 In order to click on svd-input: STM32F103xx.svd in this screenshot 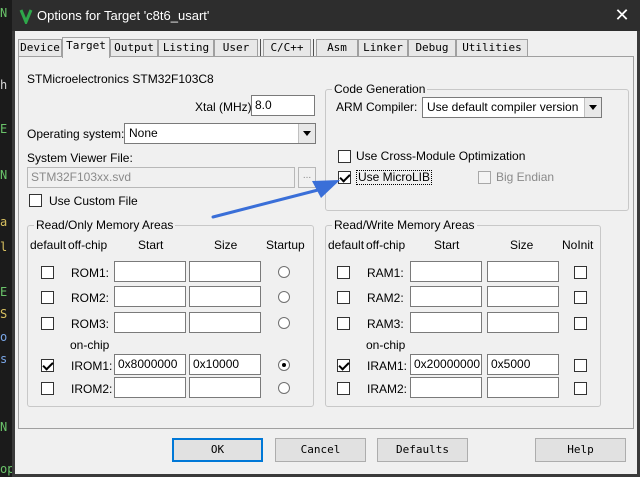, I will do `click(161, 177)`.